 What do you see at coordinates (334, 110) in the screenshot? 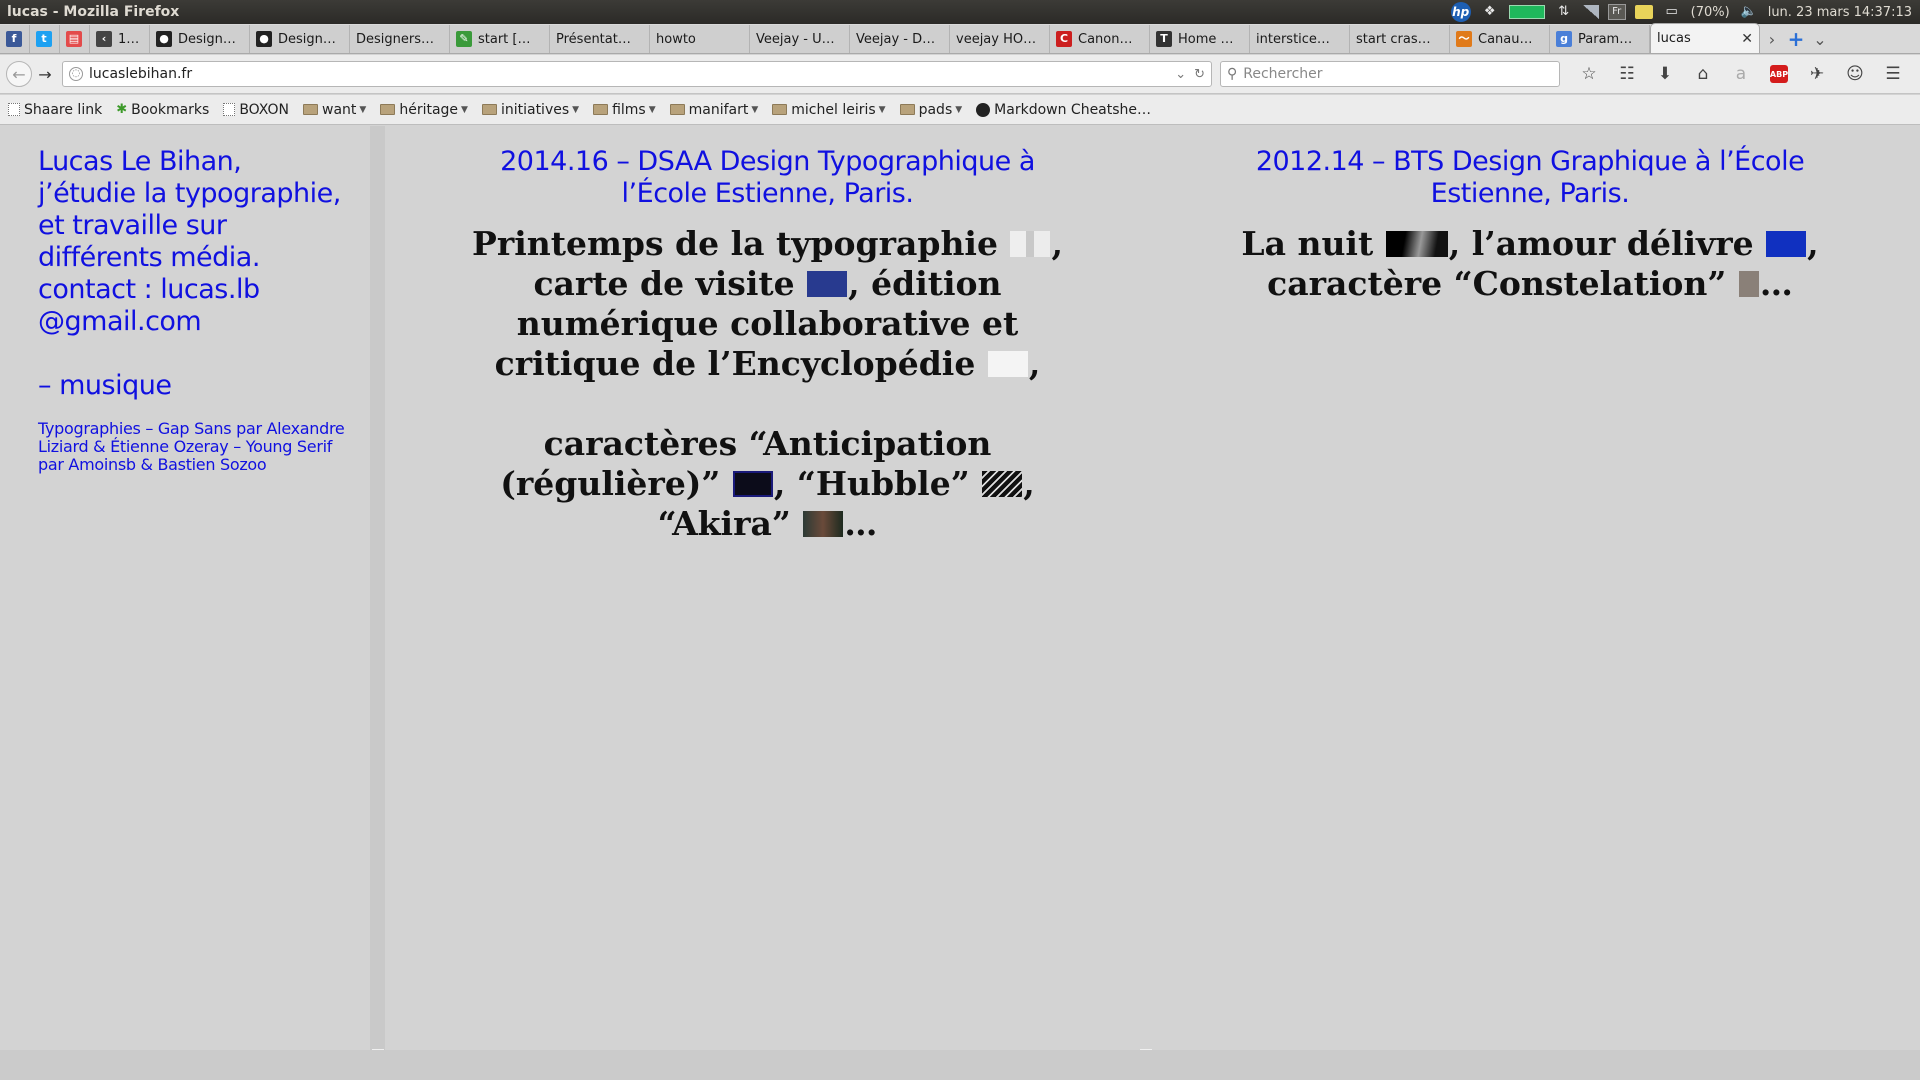
I see `bookmark-item: want ▼` at bounding box center [334, 110].